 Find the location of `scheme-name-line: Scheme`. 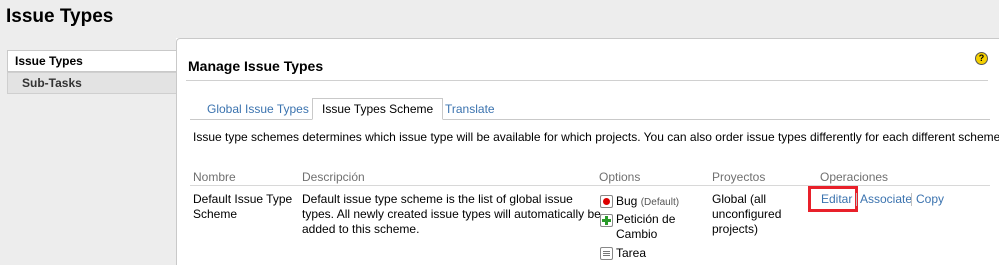

scheme-name-line: Scheme is located at coordinates (215, 214).